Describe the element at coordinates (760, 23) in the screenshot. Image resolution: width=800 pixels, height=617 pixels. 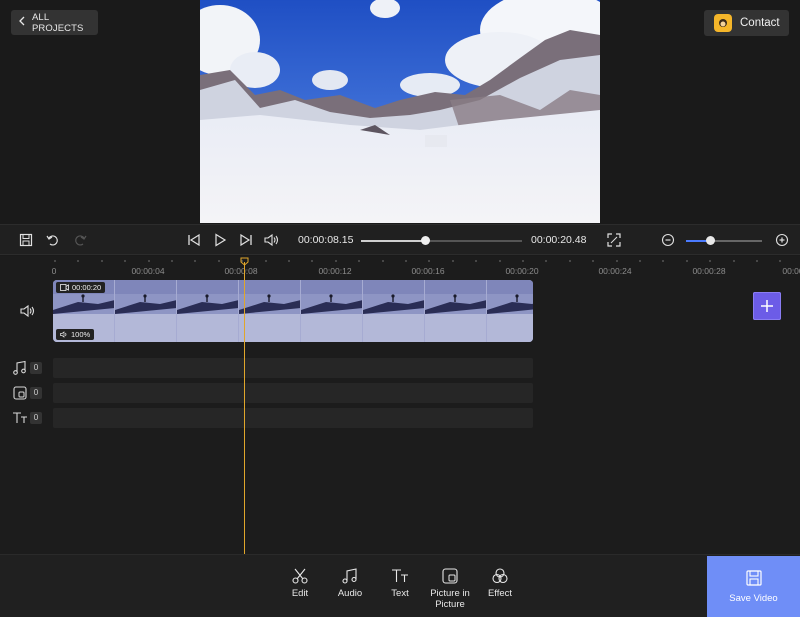
I see `contact-label: Contact` at that location.